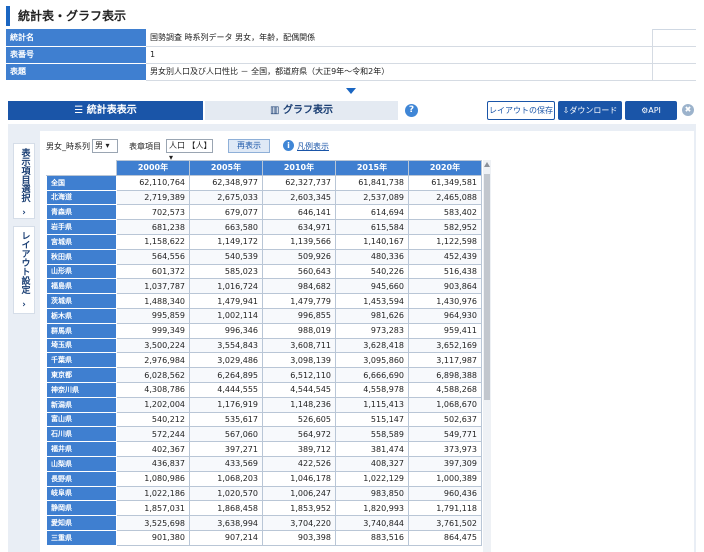 This screenshot has width=704, height=552. What do you see at coordinates (688, 110) in the screenshot?
I see `close-icon: ✖` at bounding box center [688, 110].